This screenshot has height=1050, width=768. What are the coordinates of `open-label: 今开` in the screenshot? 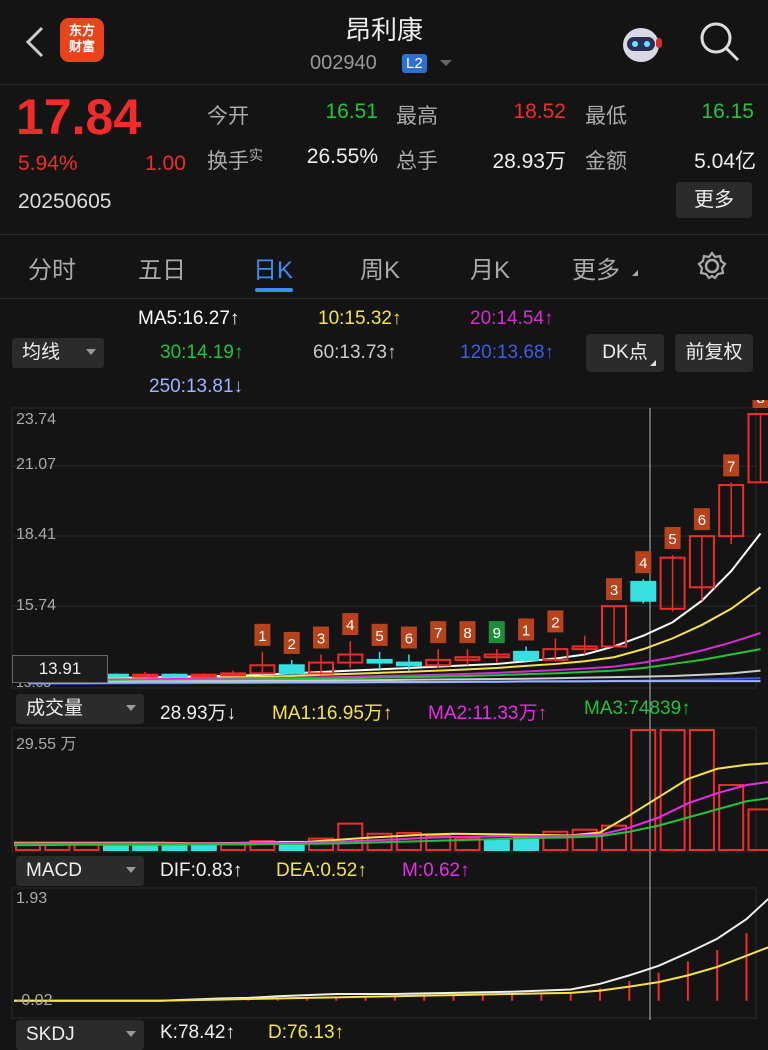 It's located at (228, 115).